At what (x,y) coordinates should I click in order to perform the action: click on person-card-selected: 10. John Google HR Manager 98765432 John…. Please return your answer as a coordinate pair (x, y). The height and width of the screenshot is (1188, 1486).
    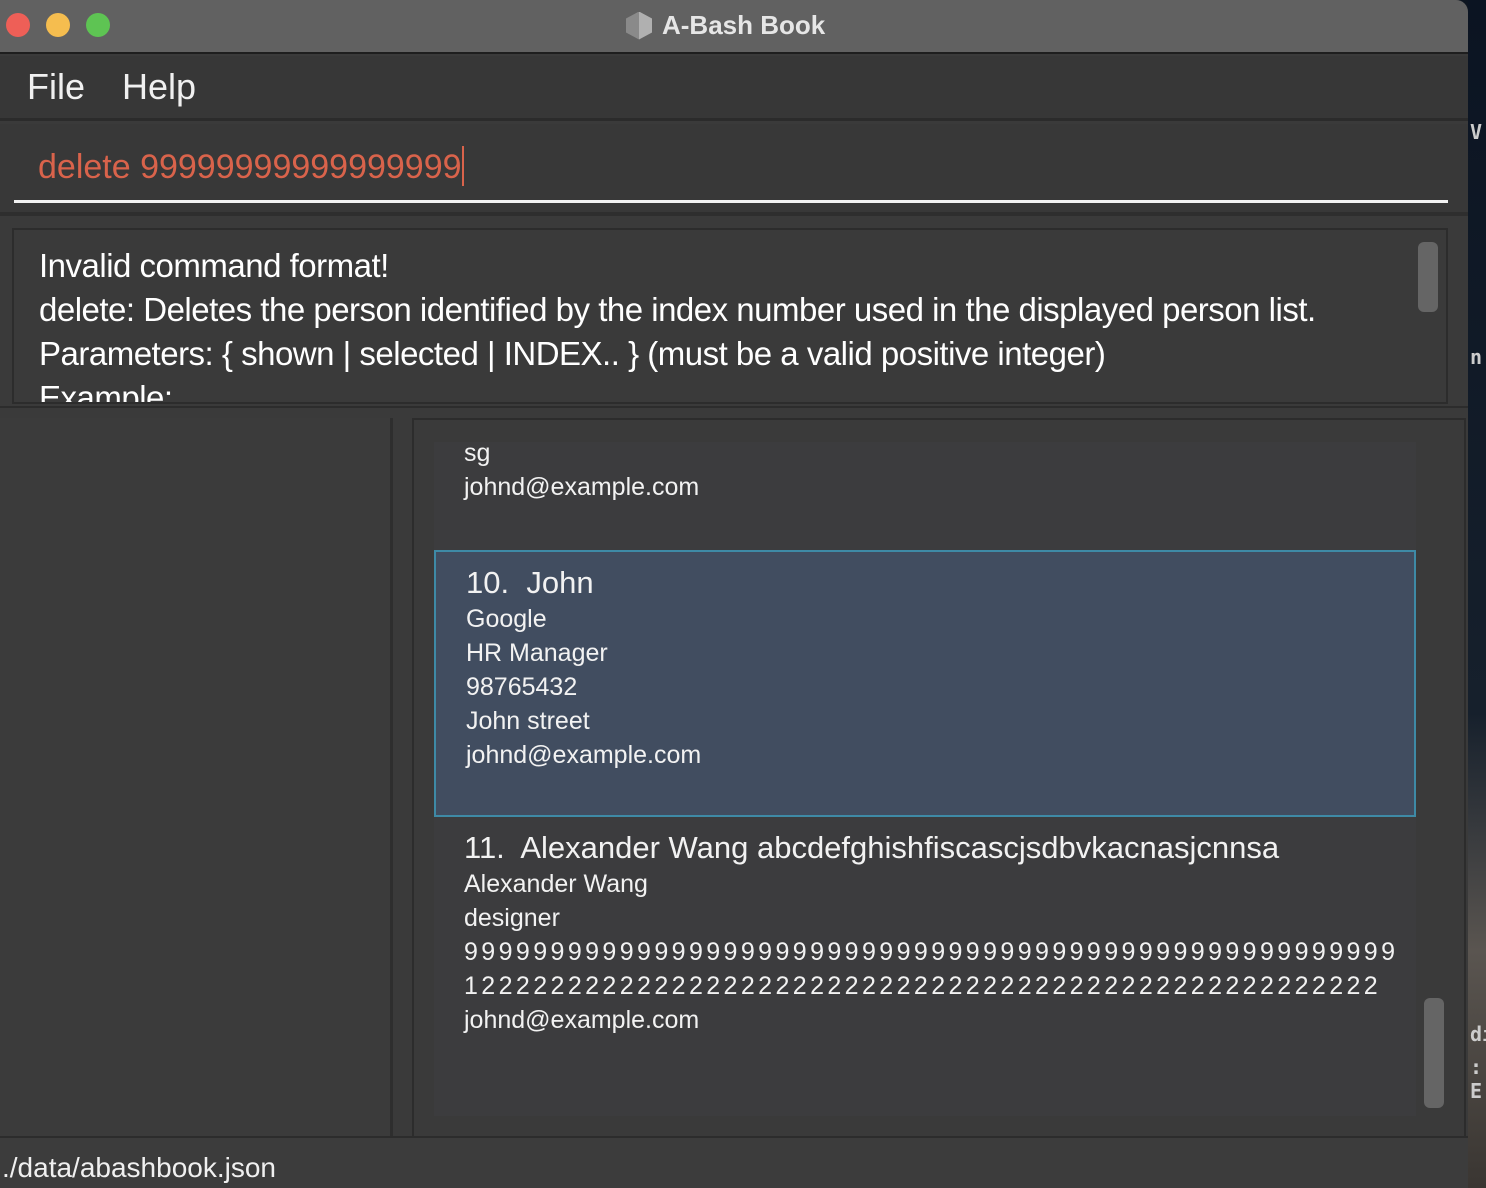
    Looking at the image, I should click on (925, 683).